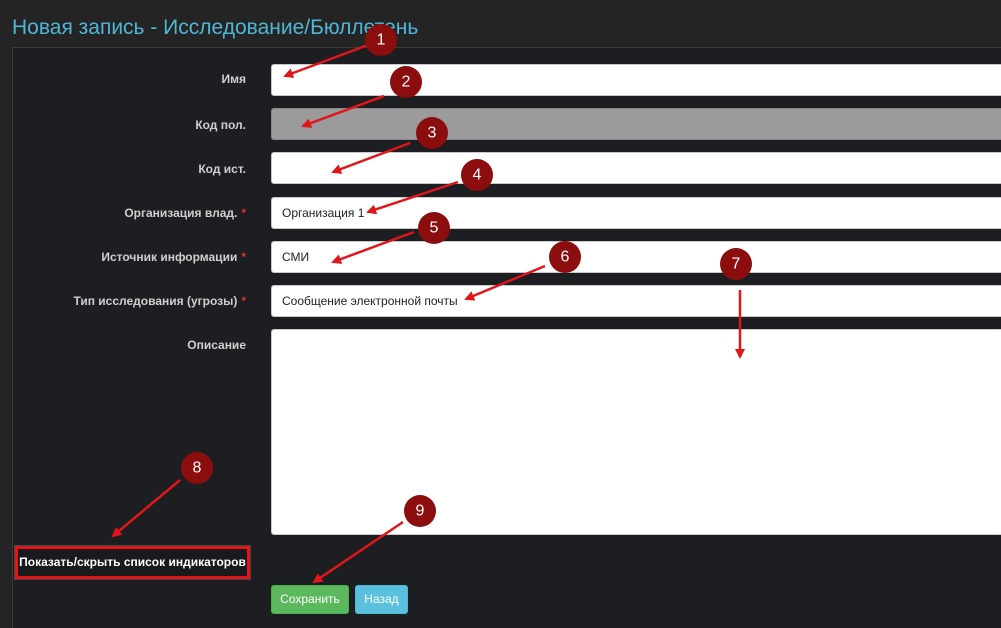 The image size is (1001, 628). I want to click on source-code-label: Код ист., so click(222, 169).